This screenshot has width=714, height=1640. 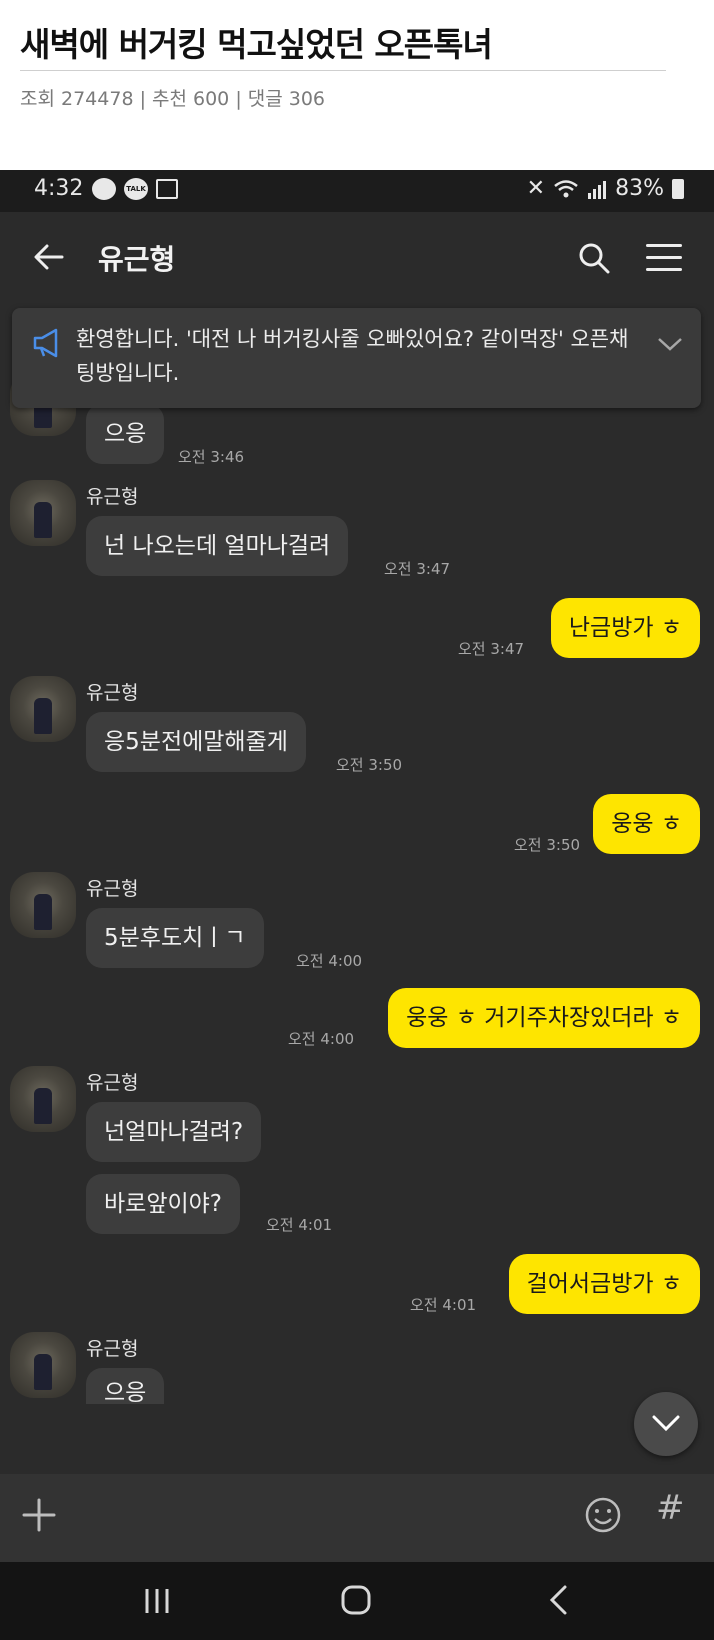 I want to click on mute-icon: ✕, so click(x=536, y=188).